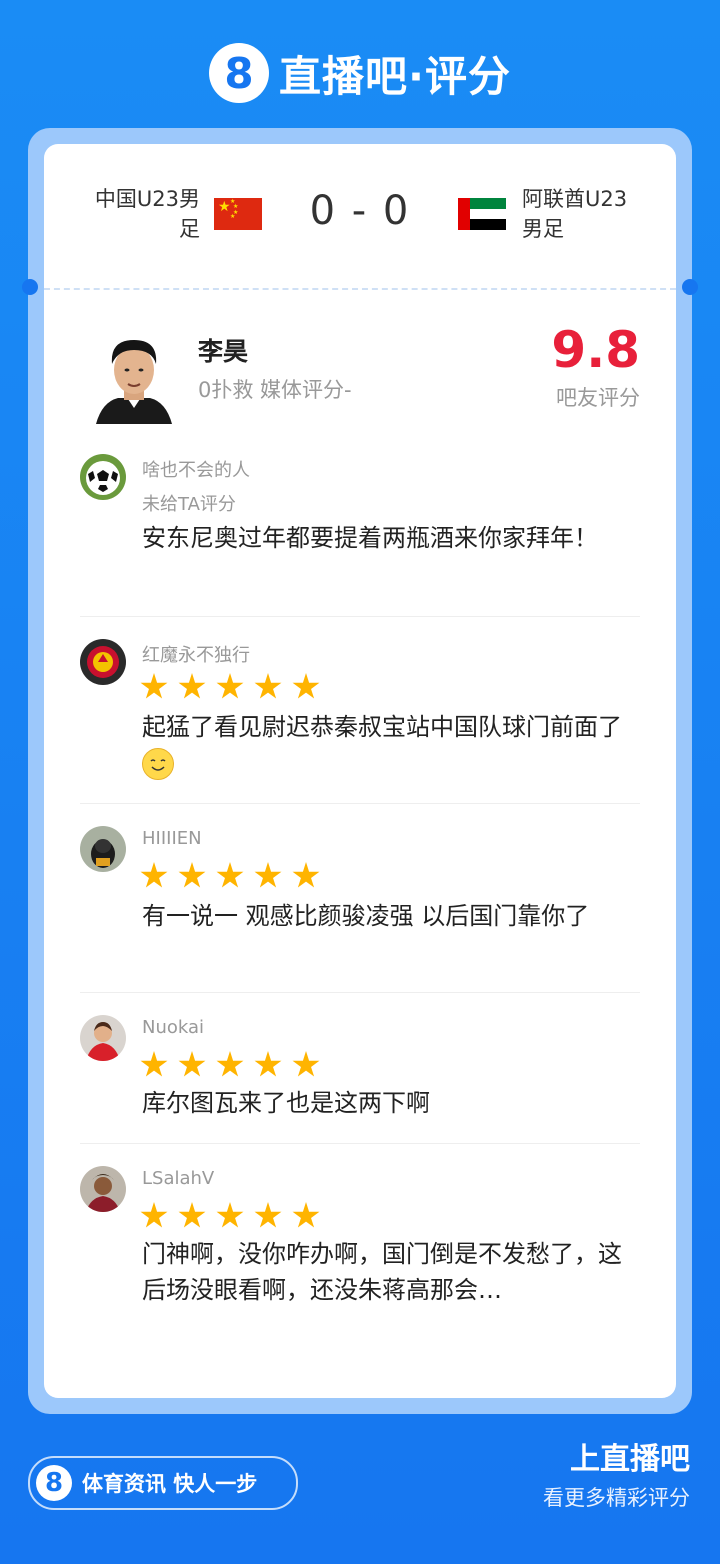 Image resolution: width=720 pixels, height=1564 pixels. I want to click on player-stats: 0扑救 媒体评分-, so click(275, 390).